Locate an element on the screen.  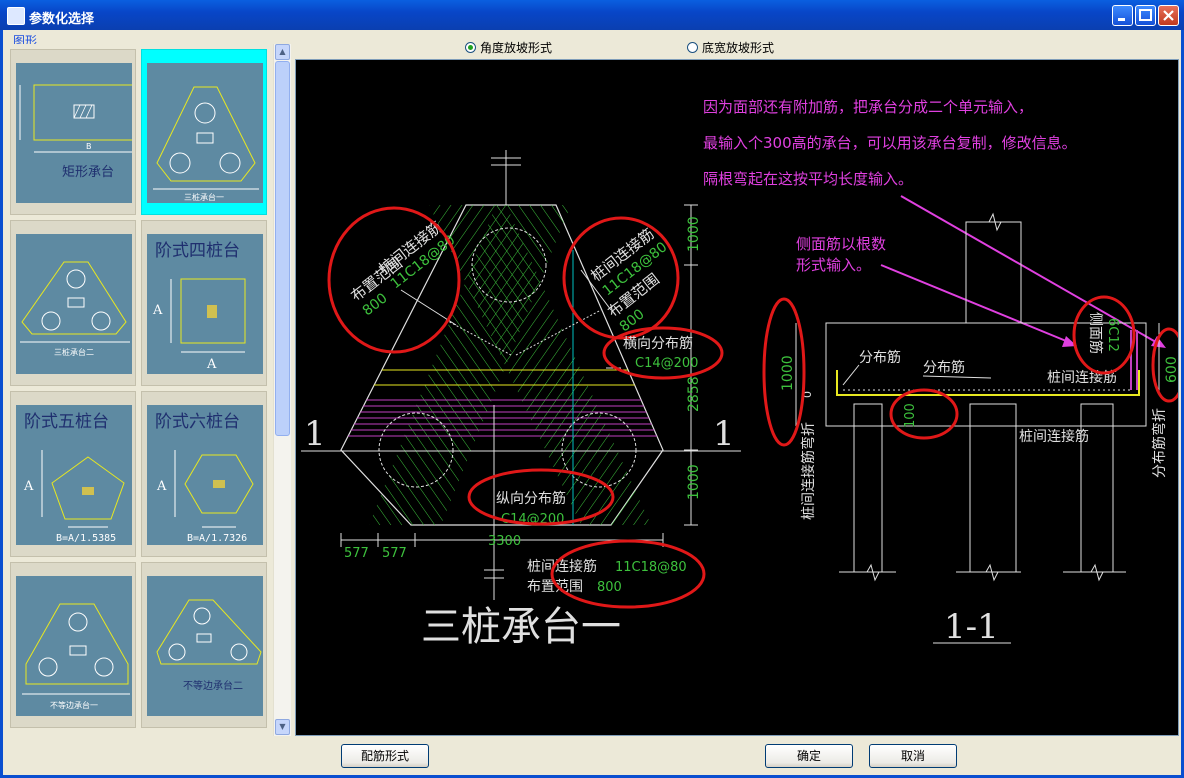
section-left-vertical: 桩间连接筋弯折 is located at coordinates (808, 471).